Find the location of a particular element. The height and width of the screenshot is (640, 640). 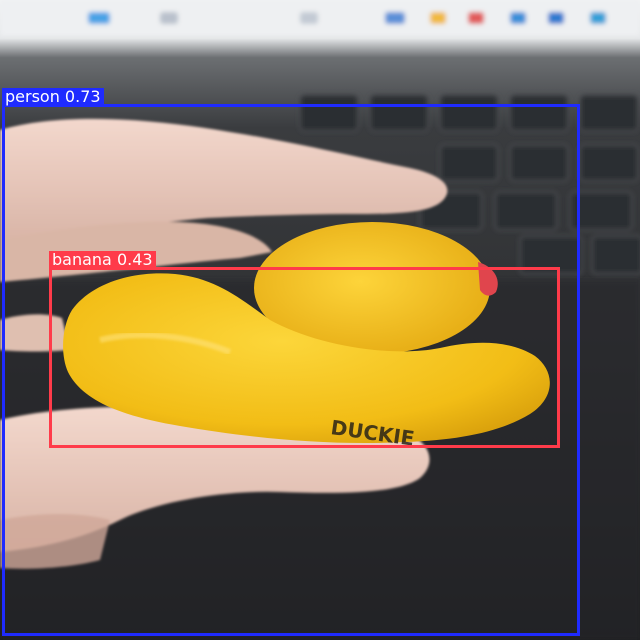

banana-detection-label: banana 0.43 is located at coordinates (102, 259).